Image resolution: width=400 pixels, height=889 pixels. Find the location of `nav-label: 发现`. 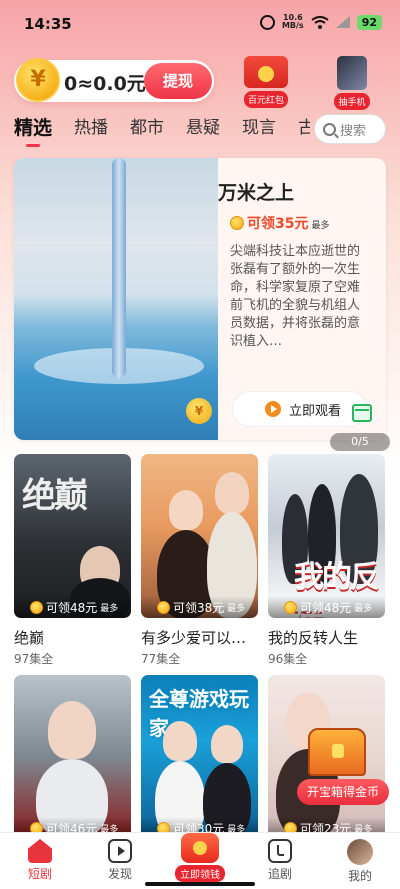

nav-label: 发现 is located at coordinates (119, 874).